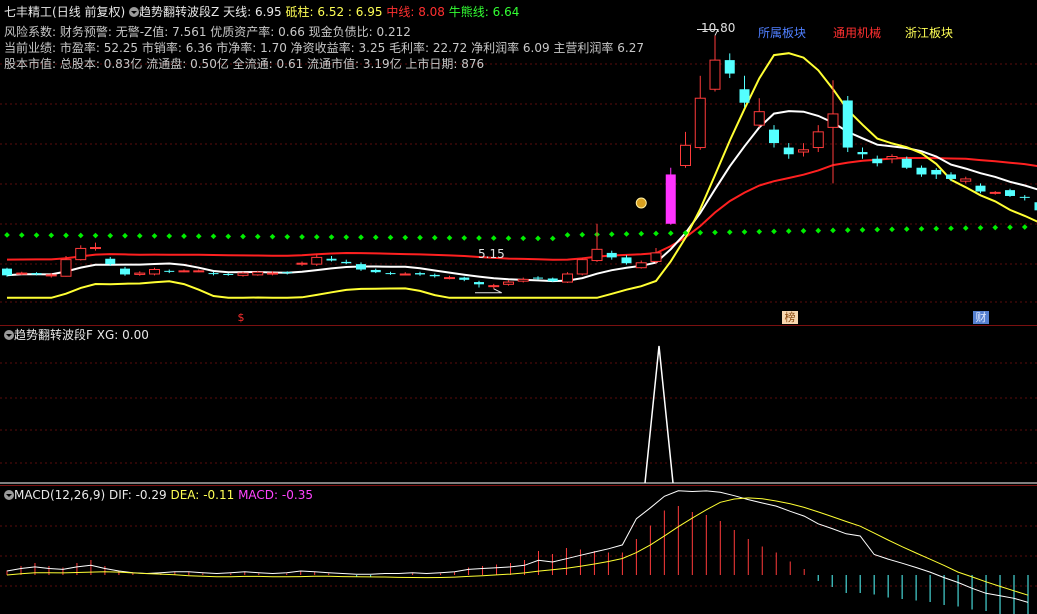  What do you see at coordinates (468, 12) in the screenshot?
I see `niuxiong-label: 牛熊线:` at bounding box center [468, 12].